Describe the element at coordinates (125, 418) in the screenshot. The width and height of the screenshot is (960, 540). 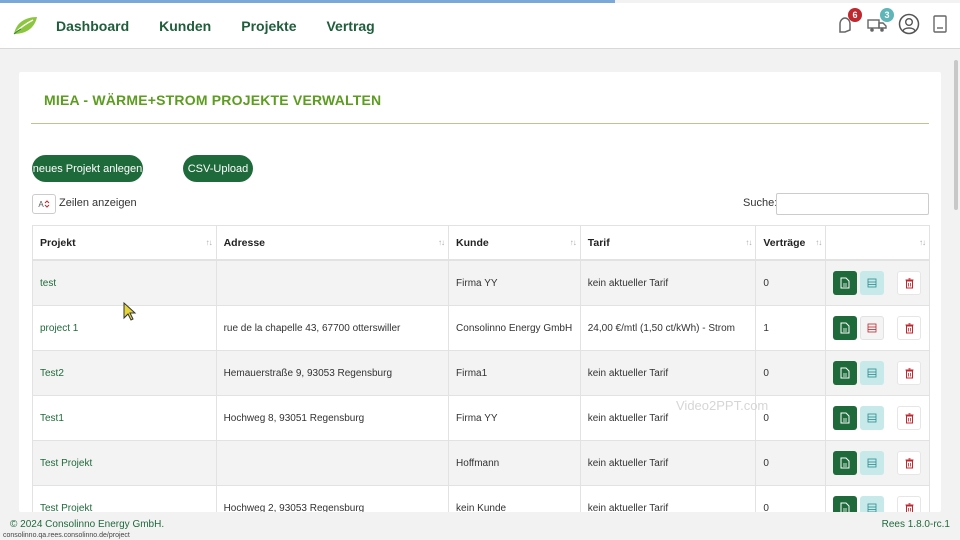
I see `cell-projekt: Test1` at that location.